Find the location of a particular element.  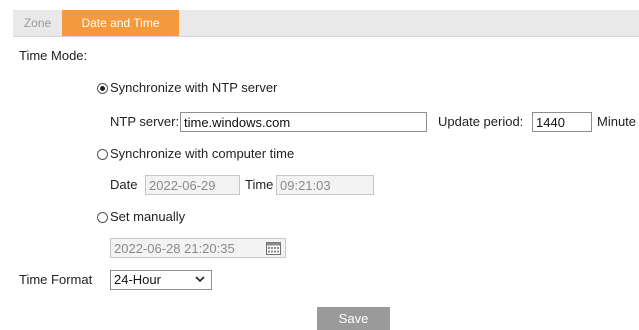

ntp-server-input is located at coordinates (303, 122).